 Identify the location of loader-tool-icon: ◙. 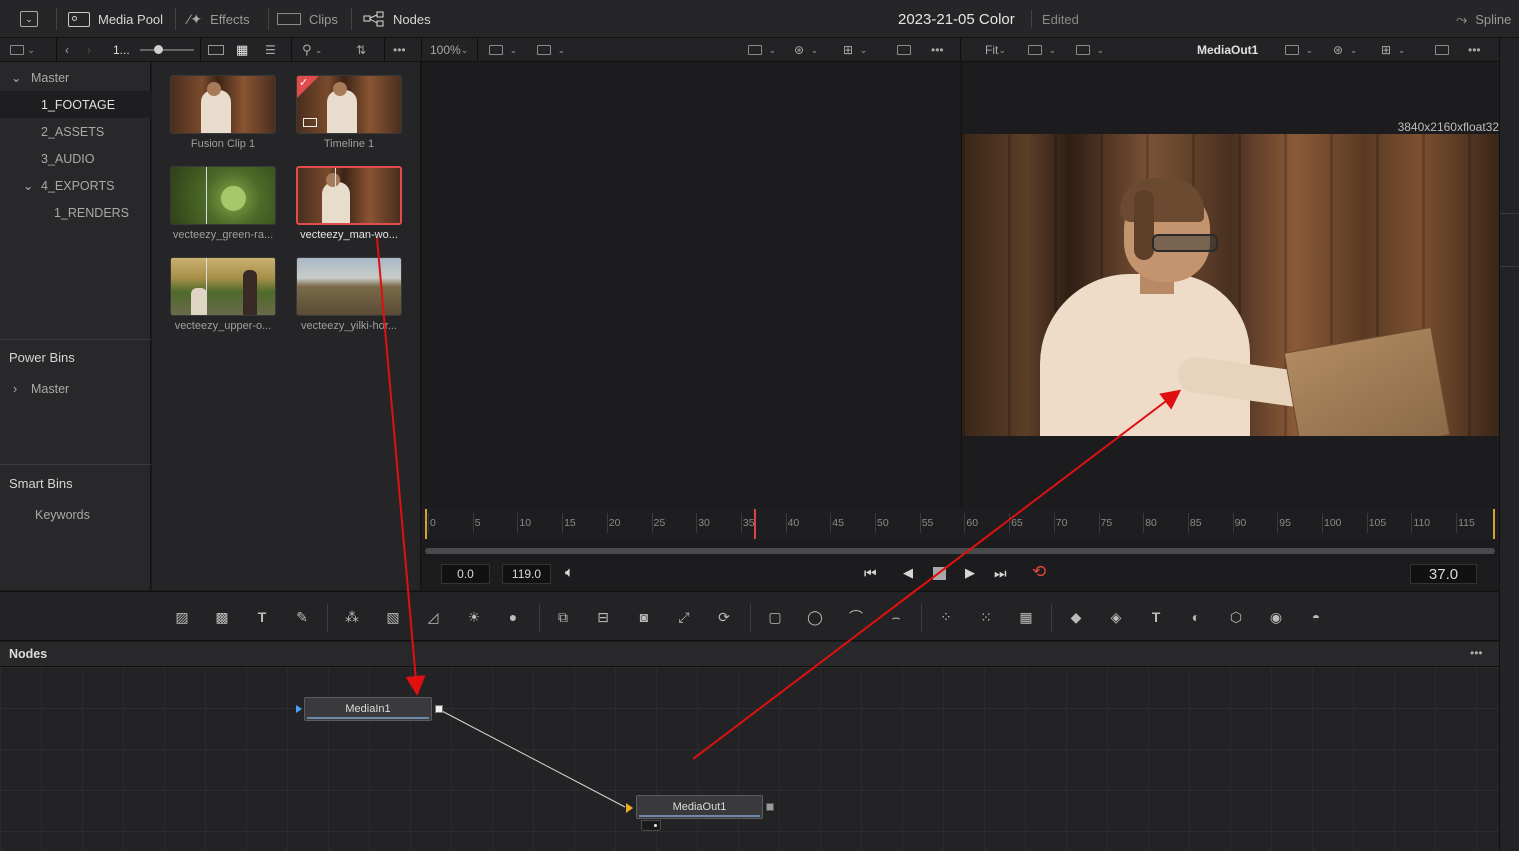
(644, 617).